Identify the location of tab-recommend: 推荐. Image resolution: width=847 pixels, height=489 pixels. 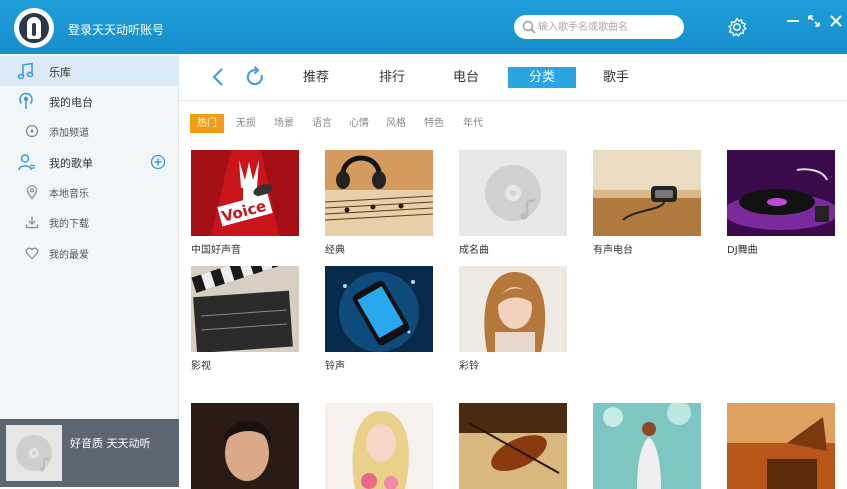
(316, 77).